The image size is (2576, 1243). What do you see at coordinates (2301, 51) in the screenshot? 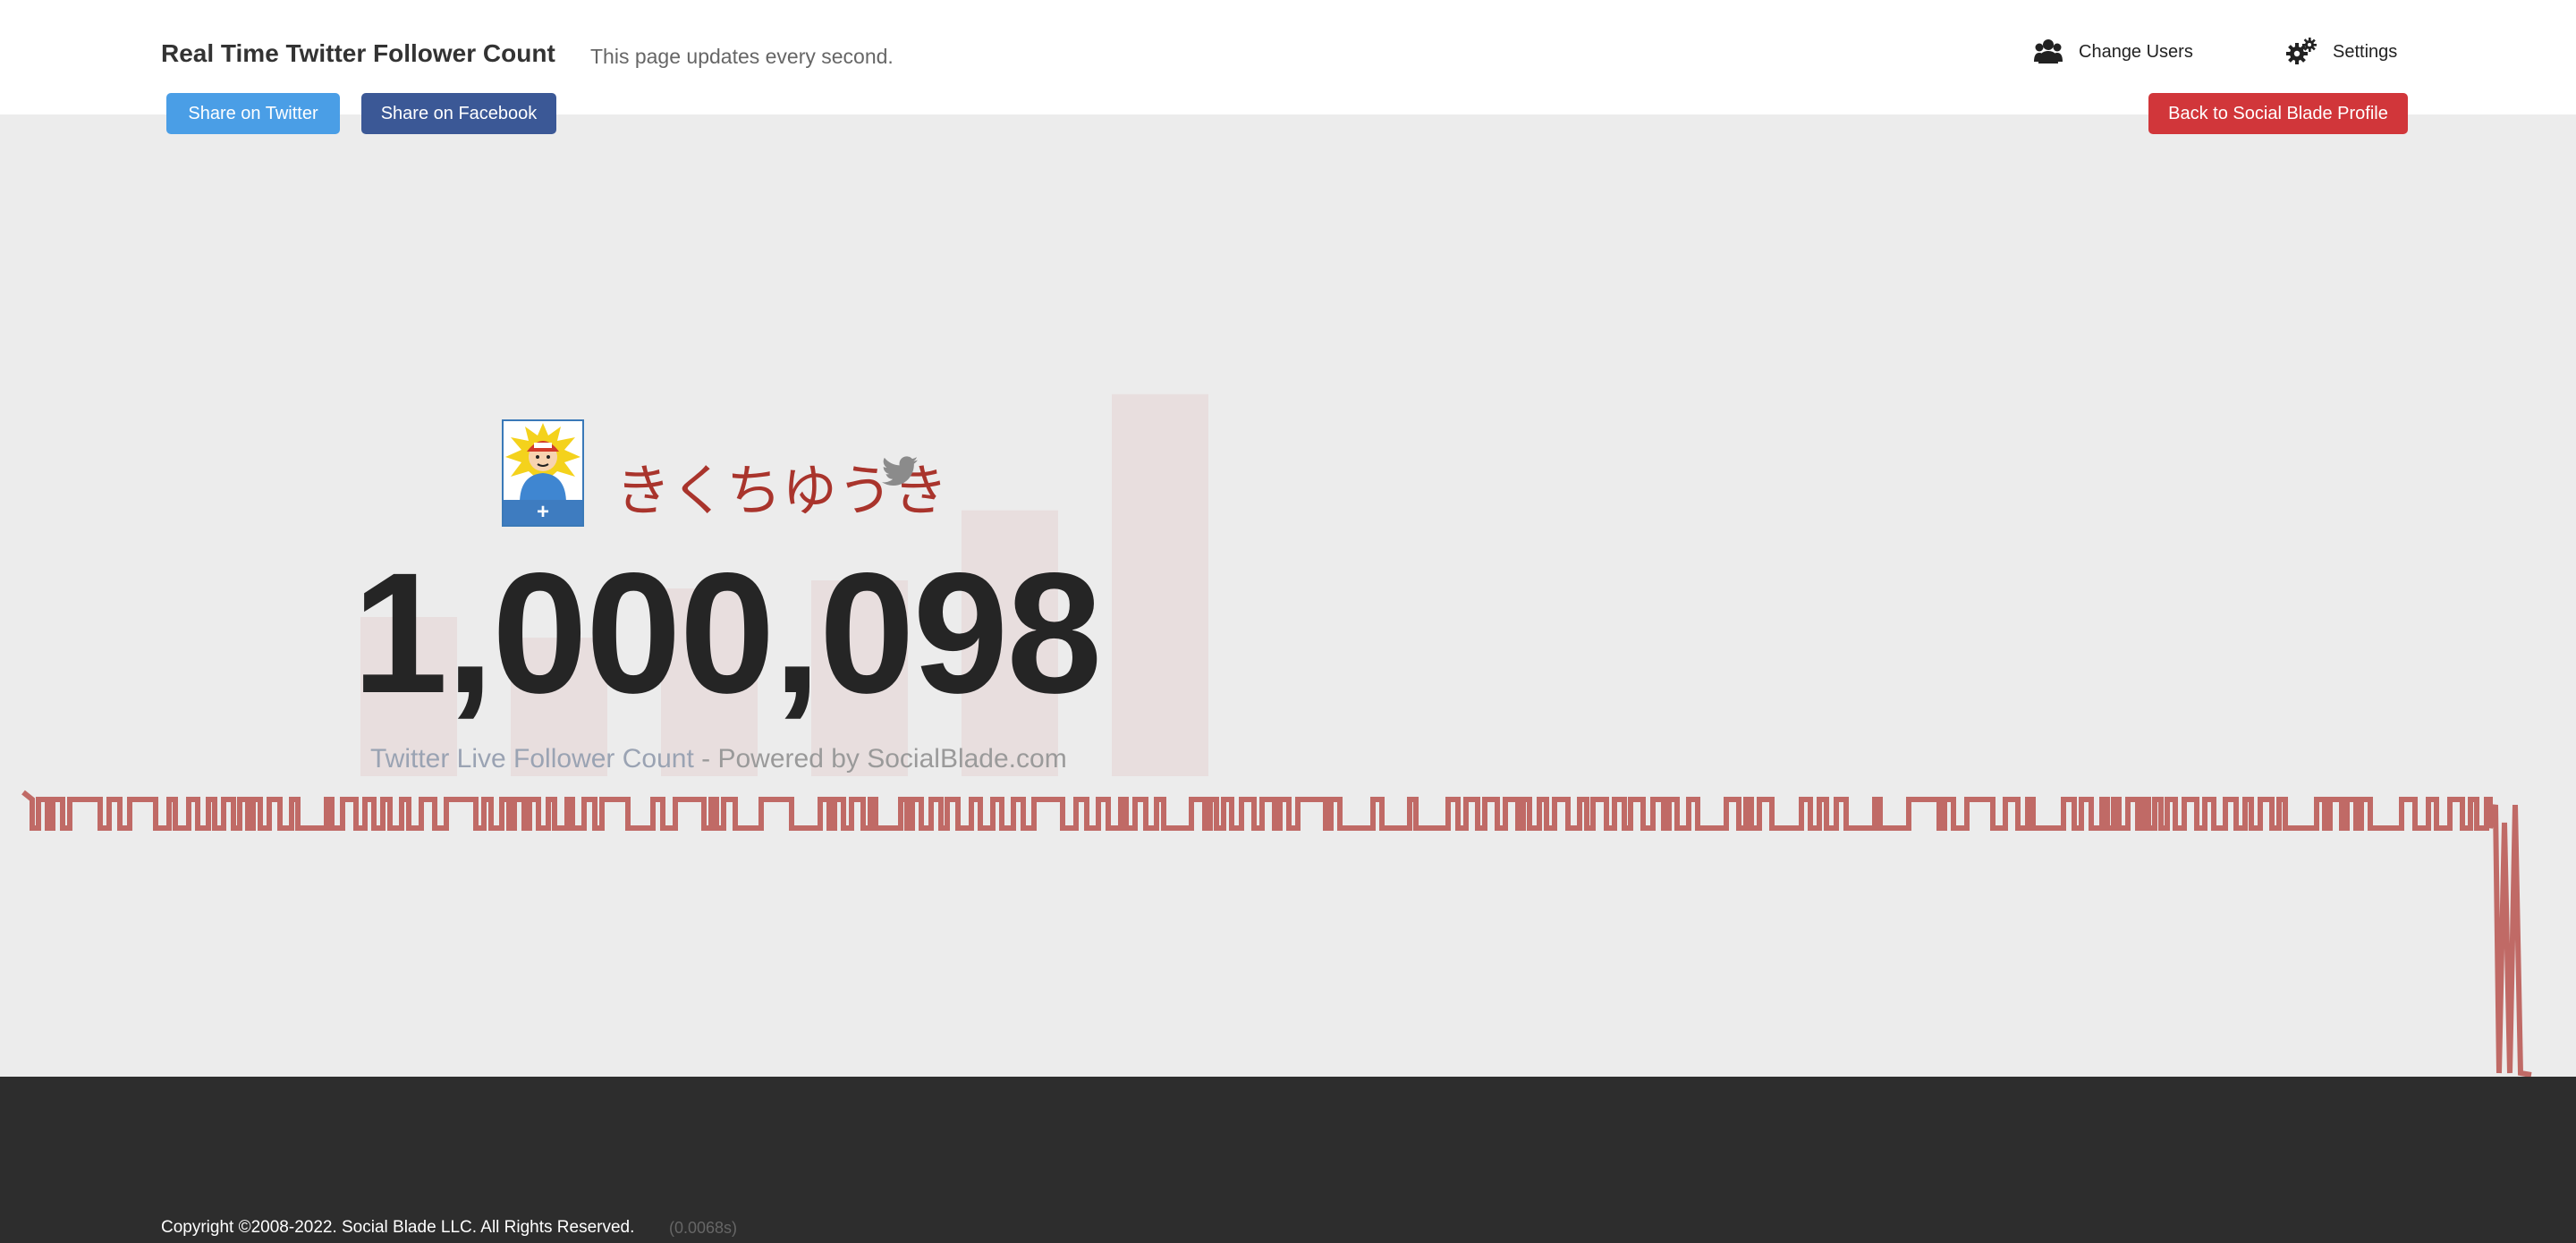
I see `gears-icon` at bounding box center [2301, 51].